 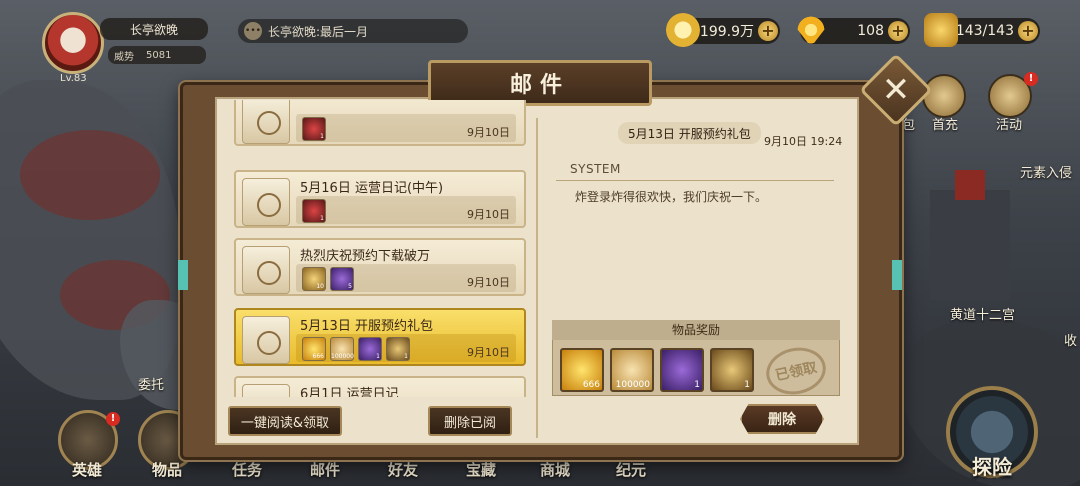 I want to click on mail-list-item: 6月1日 运营日记, so click(x=380, y=386).